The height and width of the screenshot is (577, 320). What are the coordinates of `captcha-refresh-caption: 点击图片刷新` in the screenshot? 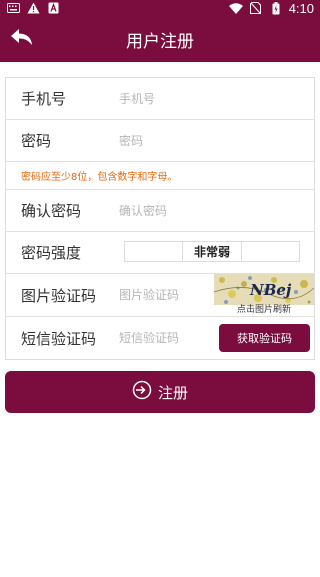 It's located at (264, 310).